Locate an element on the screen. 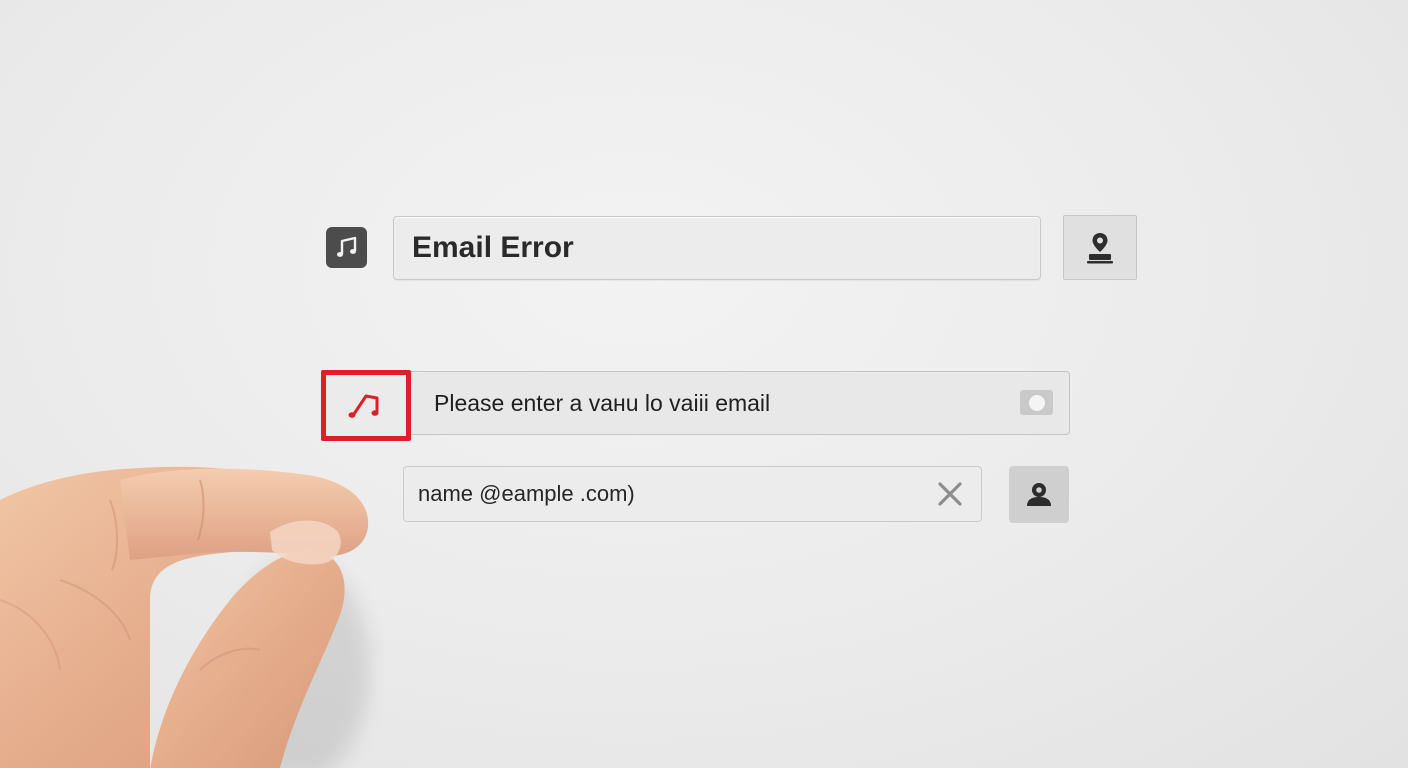  music-app-icon is located at coordinates (346, 247).